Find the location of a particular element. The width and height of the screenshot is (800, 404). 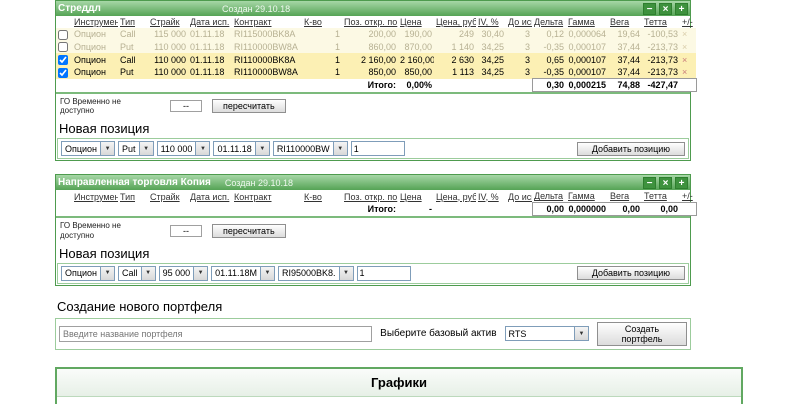

cell-pos-open: 850,00 is located at coordinates (382, 72).